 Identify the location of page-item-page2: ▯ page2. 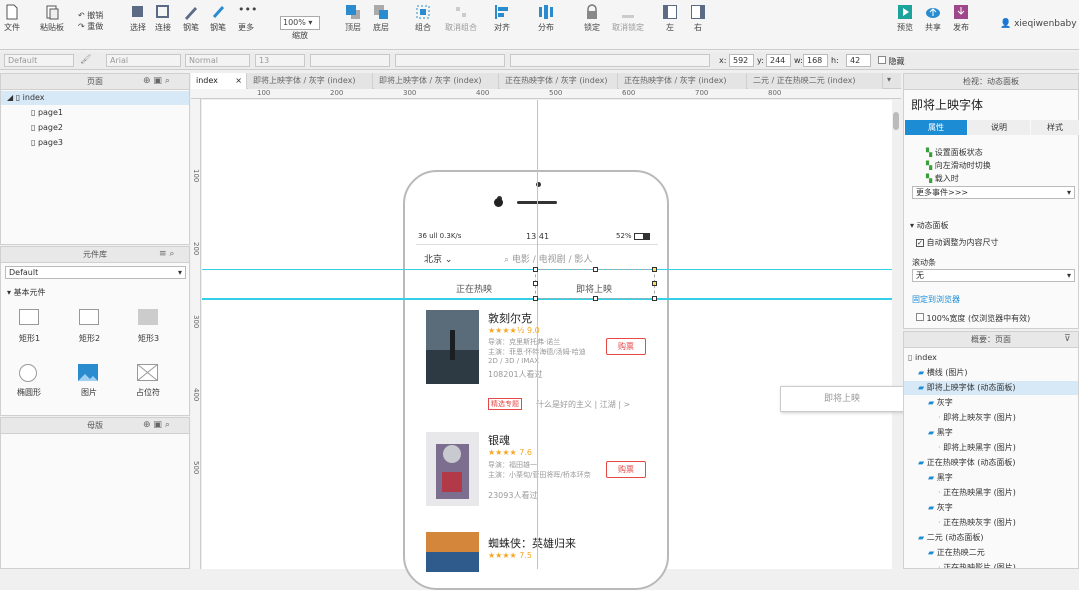
(47, 128).